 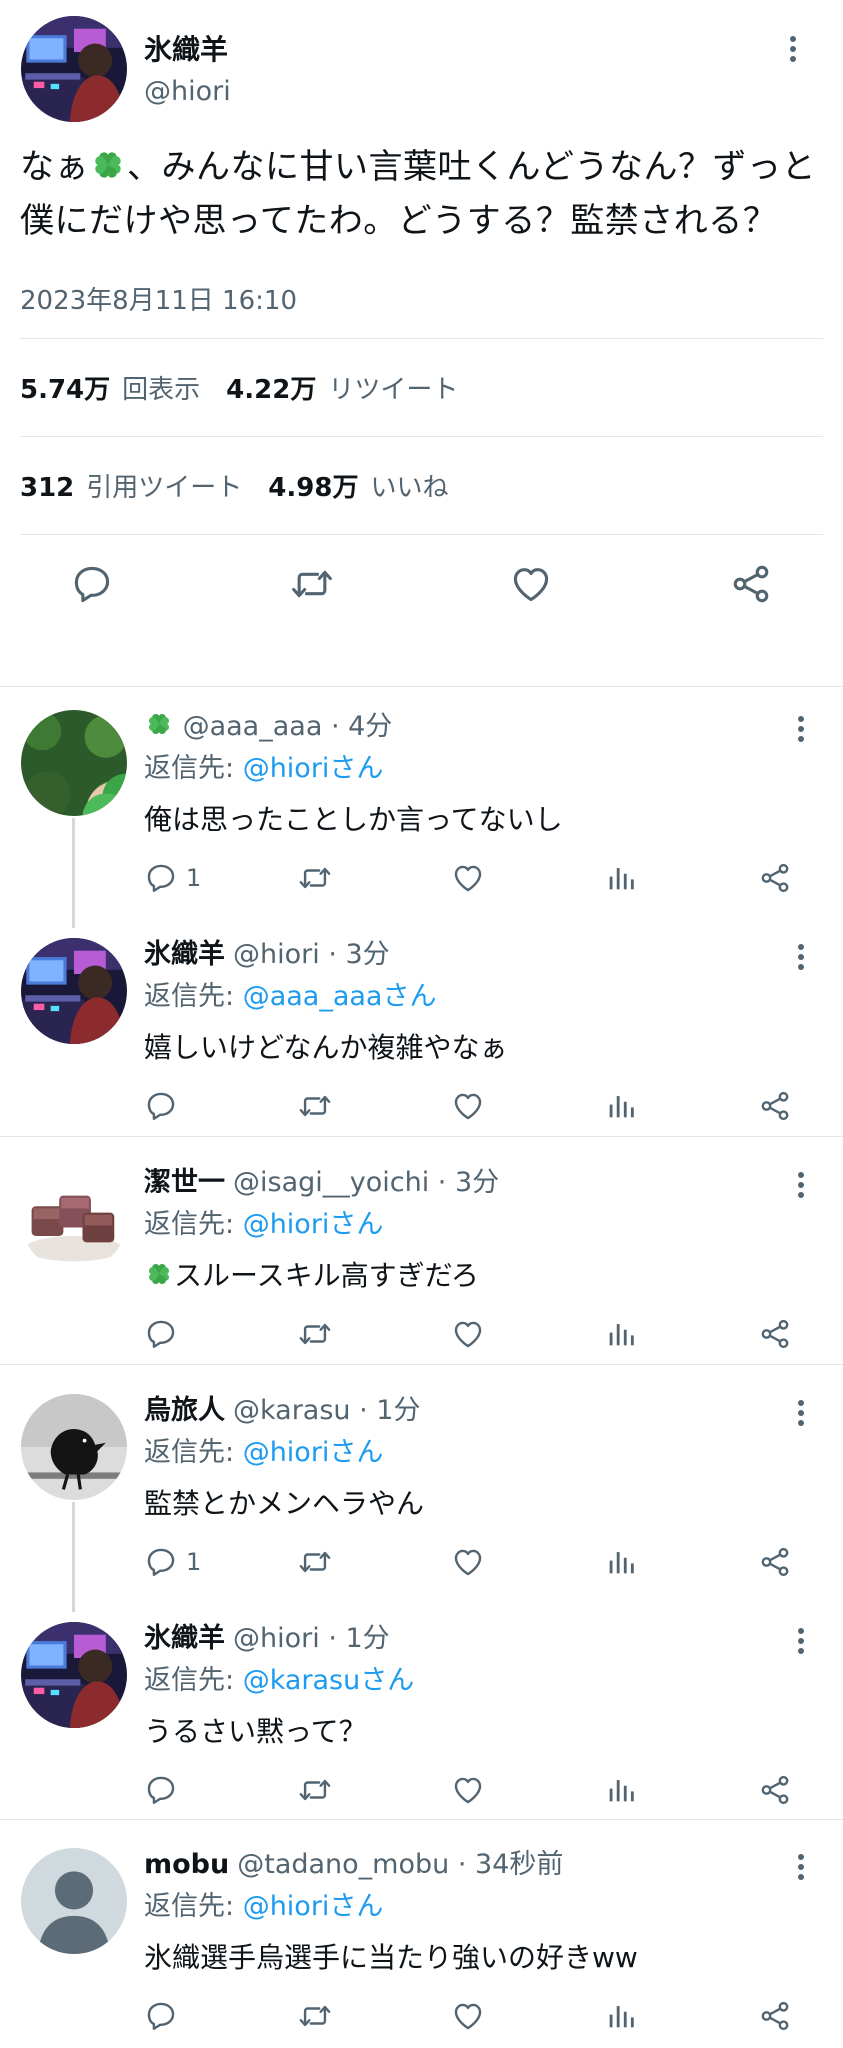 I want to click on reply-to-line: 返信先: @aaa_aaaさん, so click(x=290, y=993).